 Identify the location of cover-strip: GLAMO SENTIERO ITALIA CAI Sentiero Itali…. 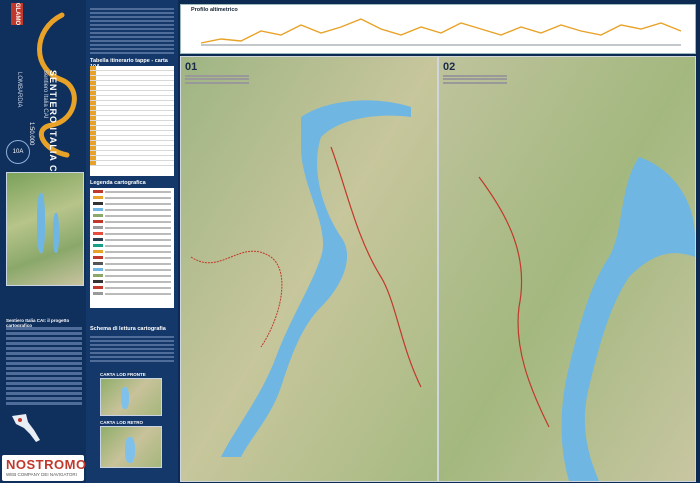
(43, 241).